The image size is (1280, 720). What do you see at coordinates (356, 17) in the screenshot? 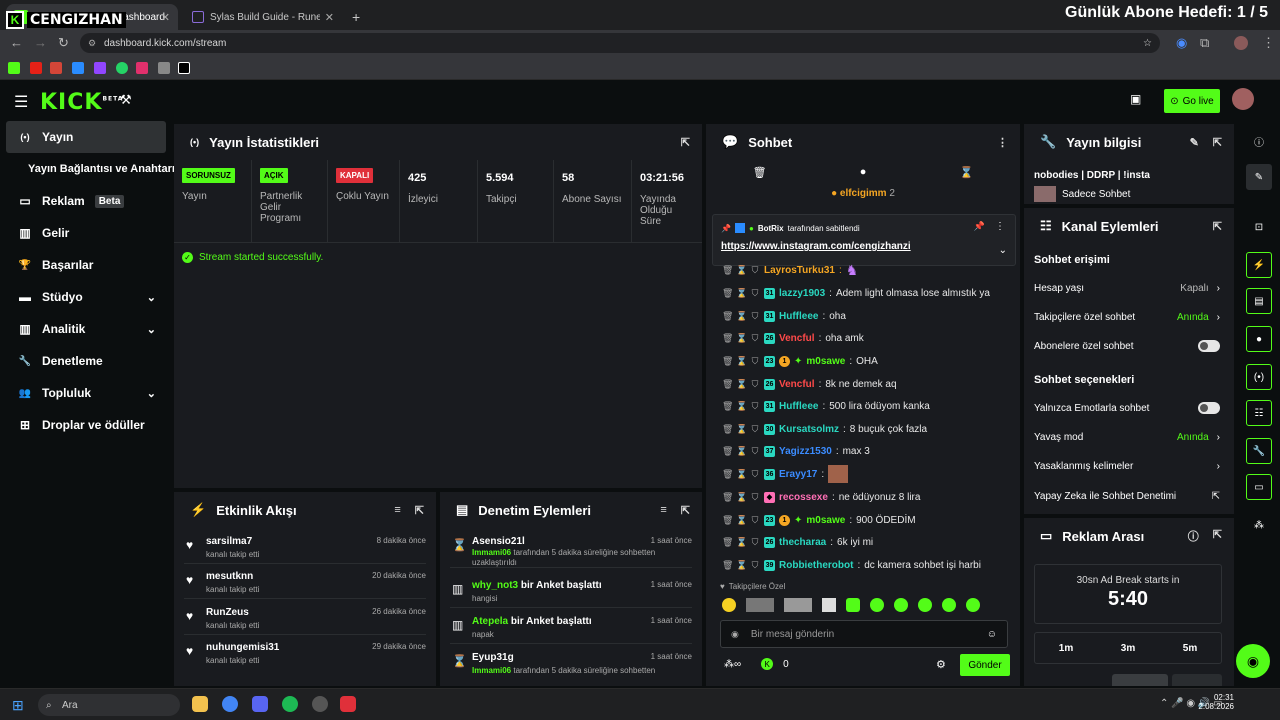
I see `new-tab-button: +` at bounding box center [356, 17].